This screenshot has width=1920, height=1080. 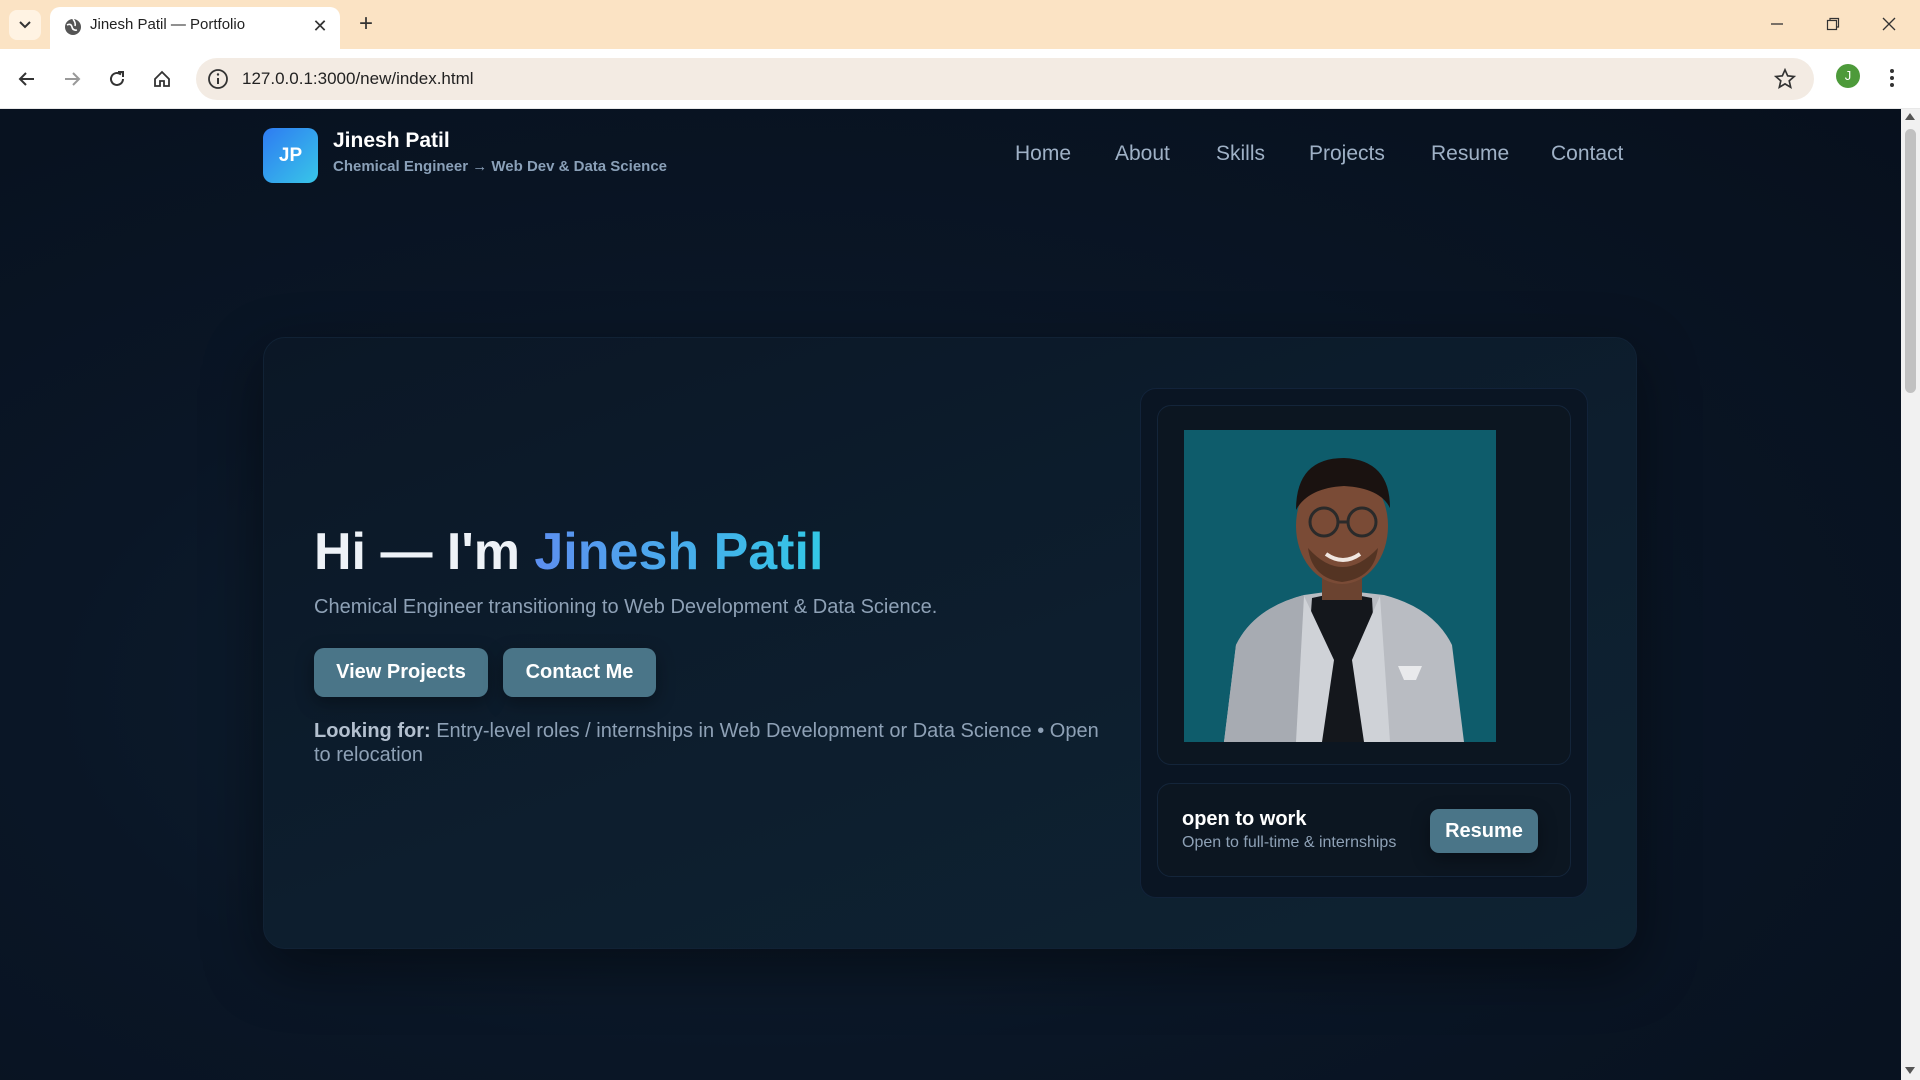 What do you see at coordinates (401, 672) in the screenshot?
I see `view-projects-button: View Projects` at bounding box center [401, 672].